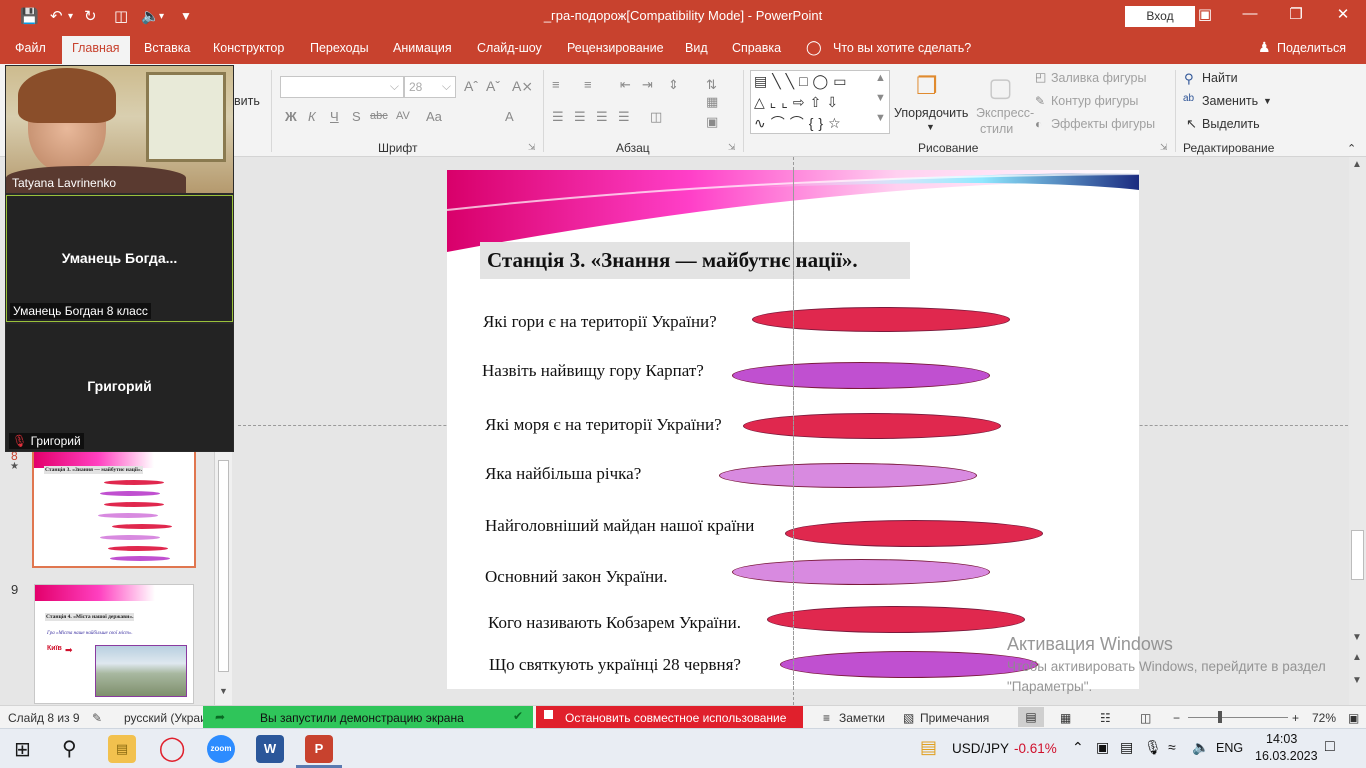 This screenshot has height=768, width=1366. What do you see at coordinates (1189, 79) in the screenshot?
I see `find-icon: ⚲` at bounding box center [1189, 79].